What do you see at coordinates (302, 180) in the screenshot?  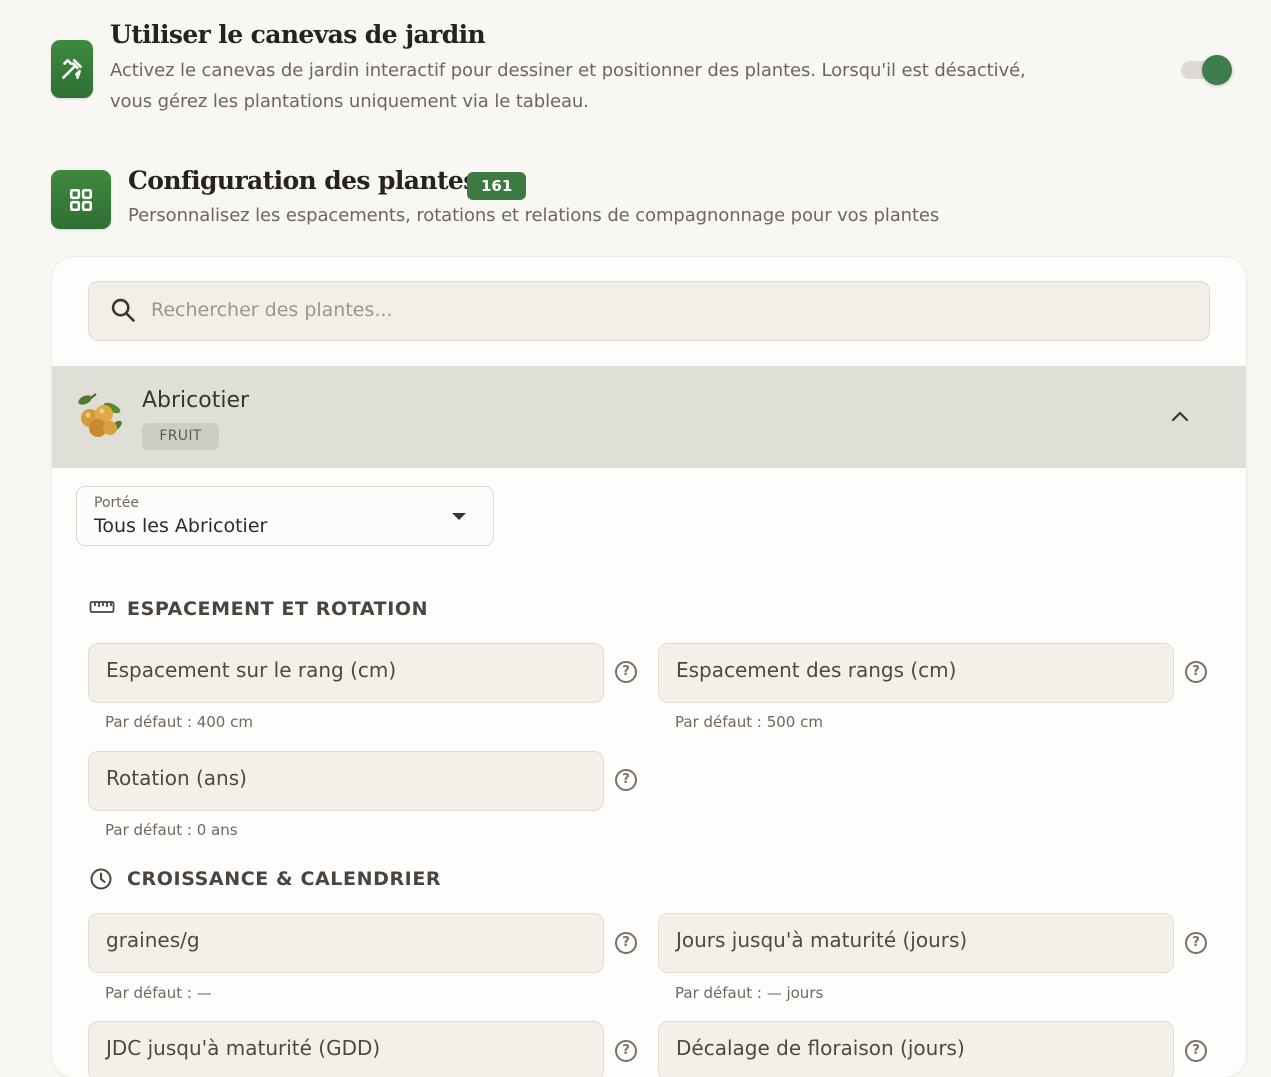 I see `plant-config-title: Configuration des plantes` at bounding box center [302, 180].